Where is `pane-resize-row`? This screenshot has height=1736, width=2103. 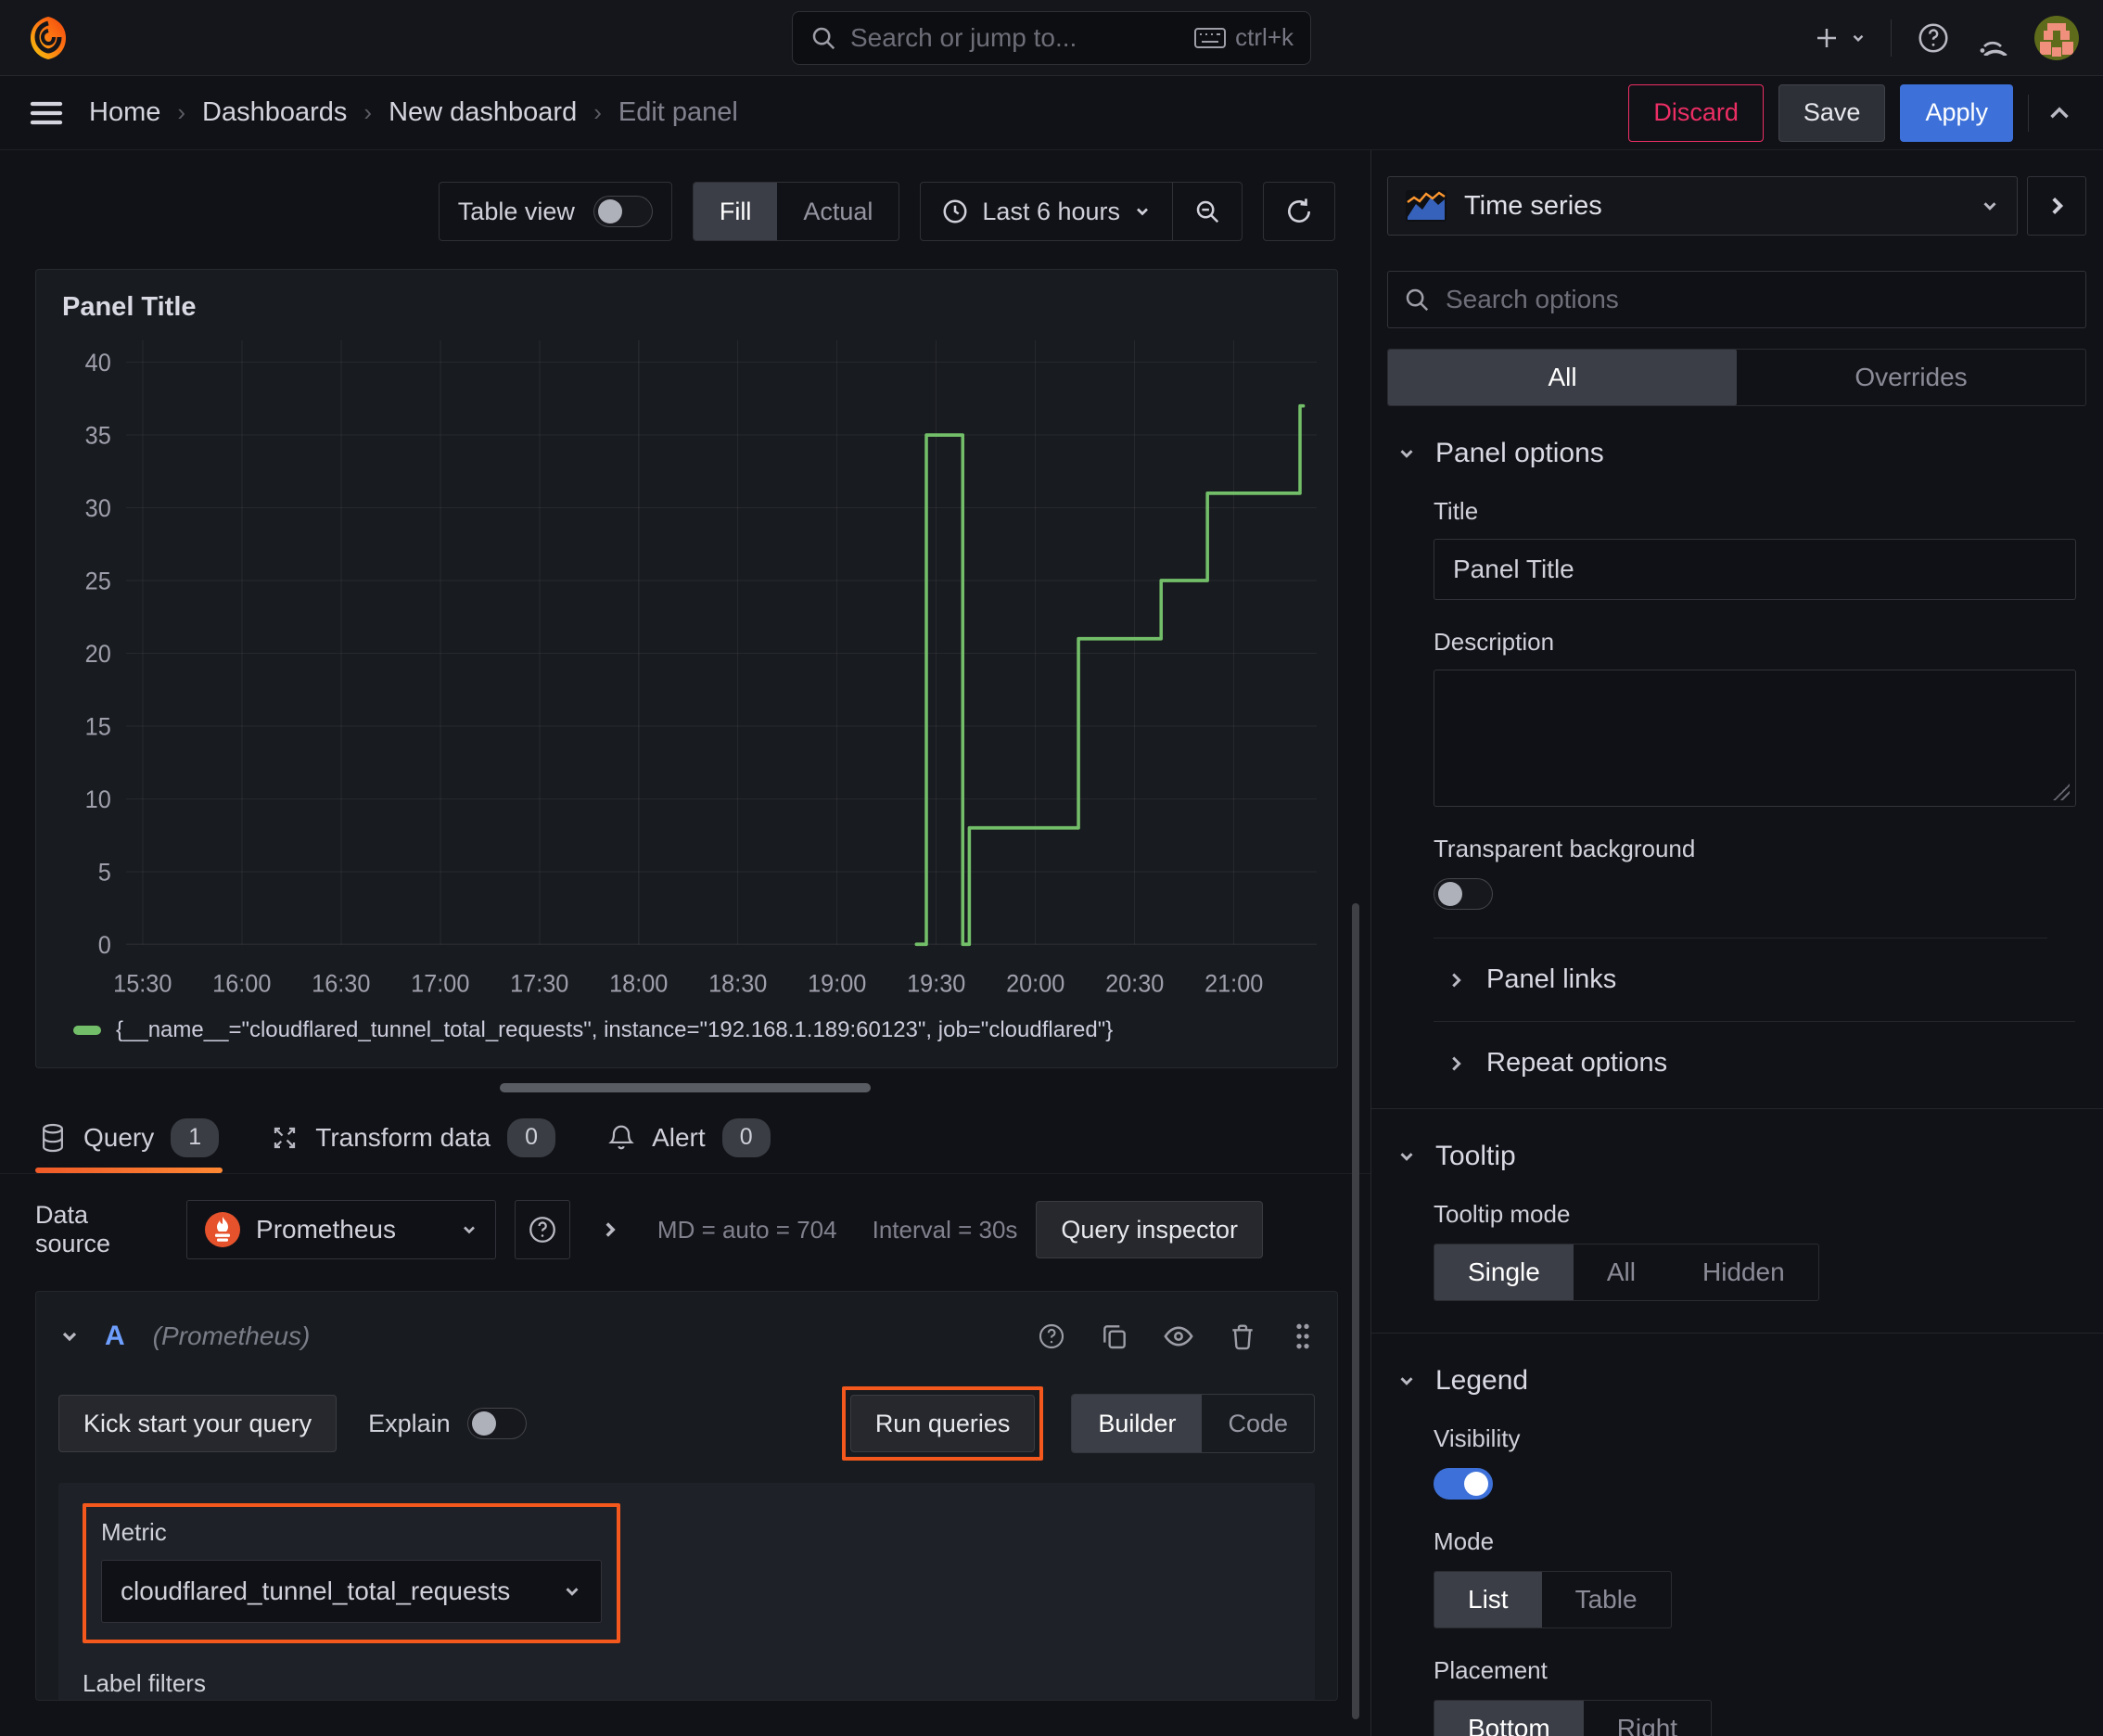
pane-resize-row is located at coordinates (685, 1085).